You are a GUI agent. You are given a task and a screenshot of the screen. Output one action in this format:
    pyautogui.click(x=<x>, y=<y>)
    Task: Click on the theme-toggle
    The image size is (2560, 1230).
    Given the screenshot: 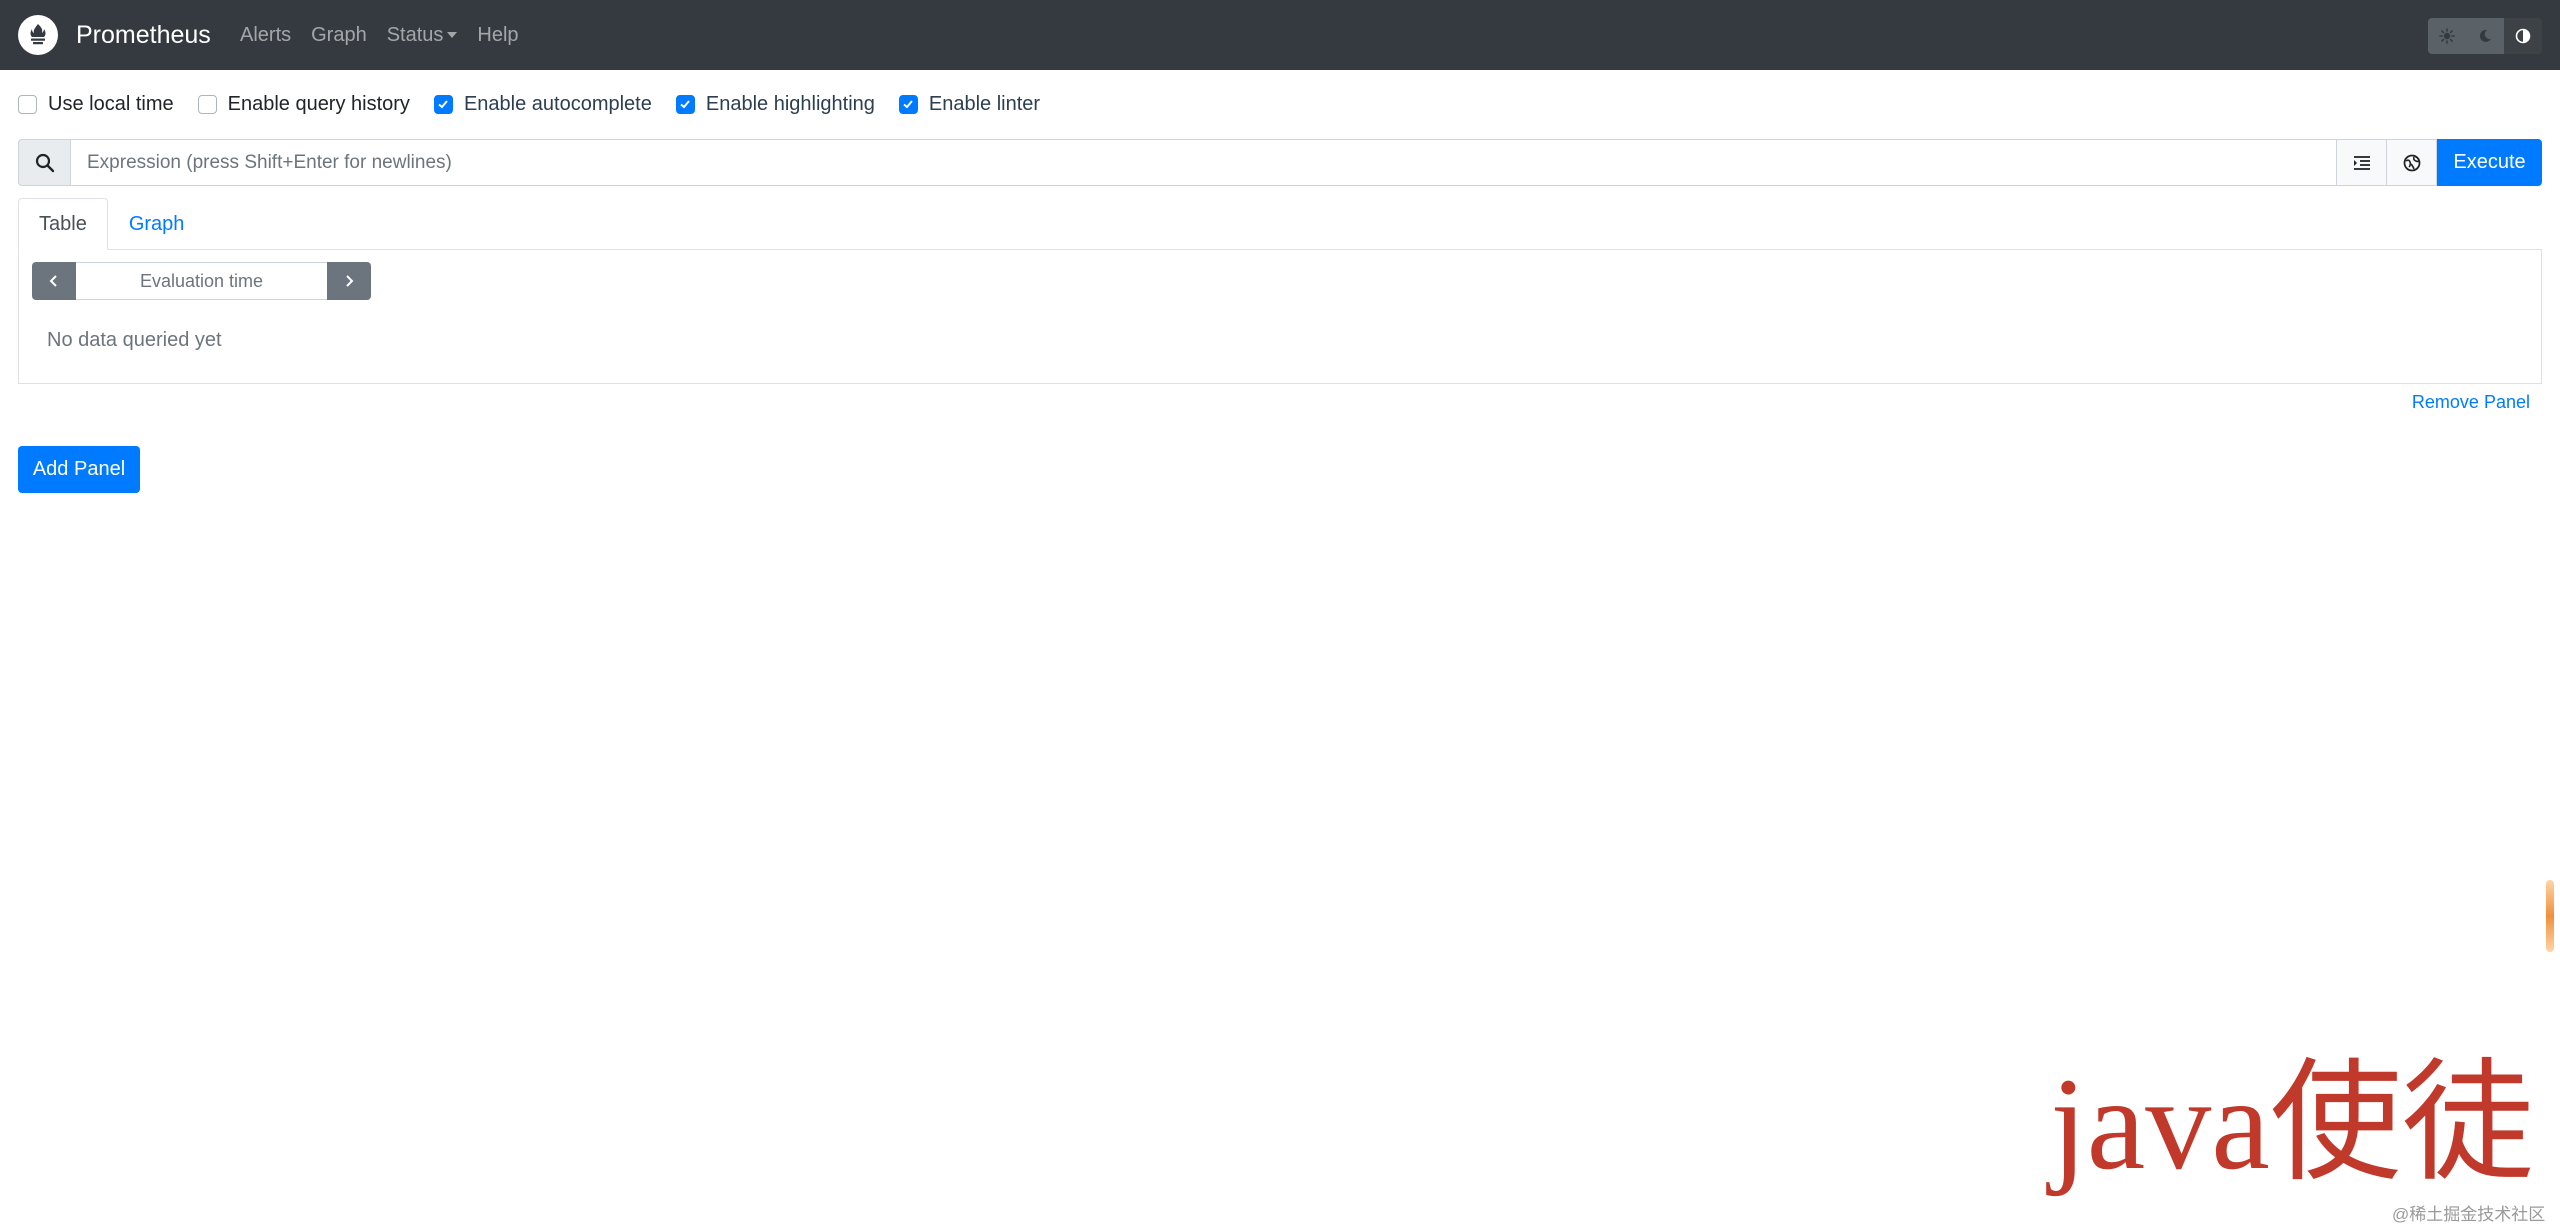 What is the action you would take?
    pyautogui.click(x=2485, y=36)
    